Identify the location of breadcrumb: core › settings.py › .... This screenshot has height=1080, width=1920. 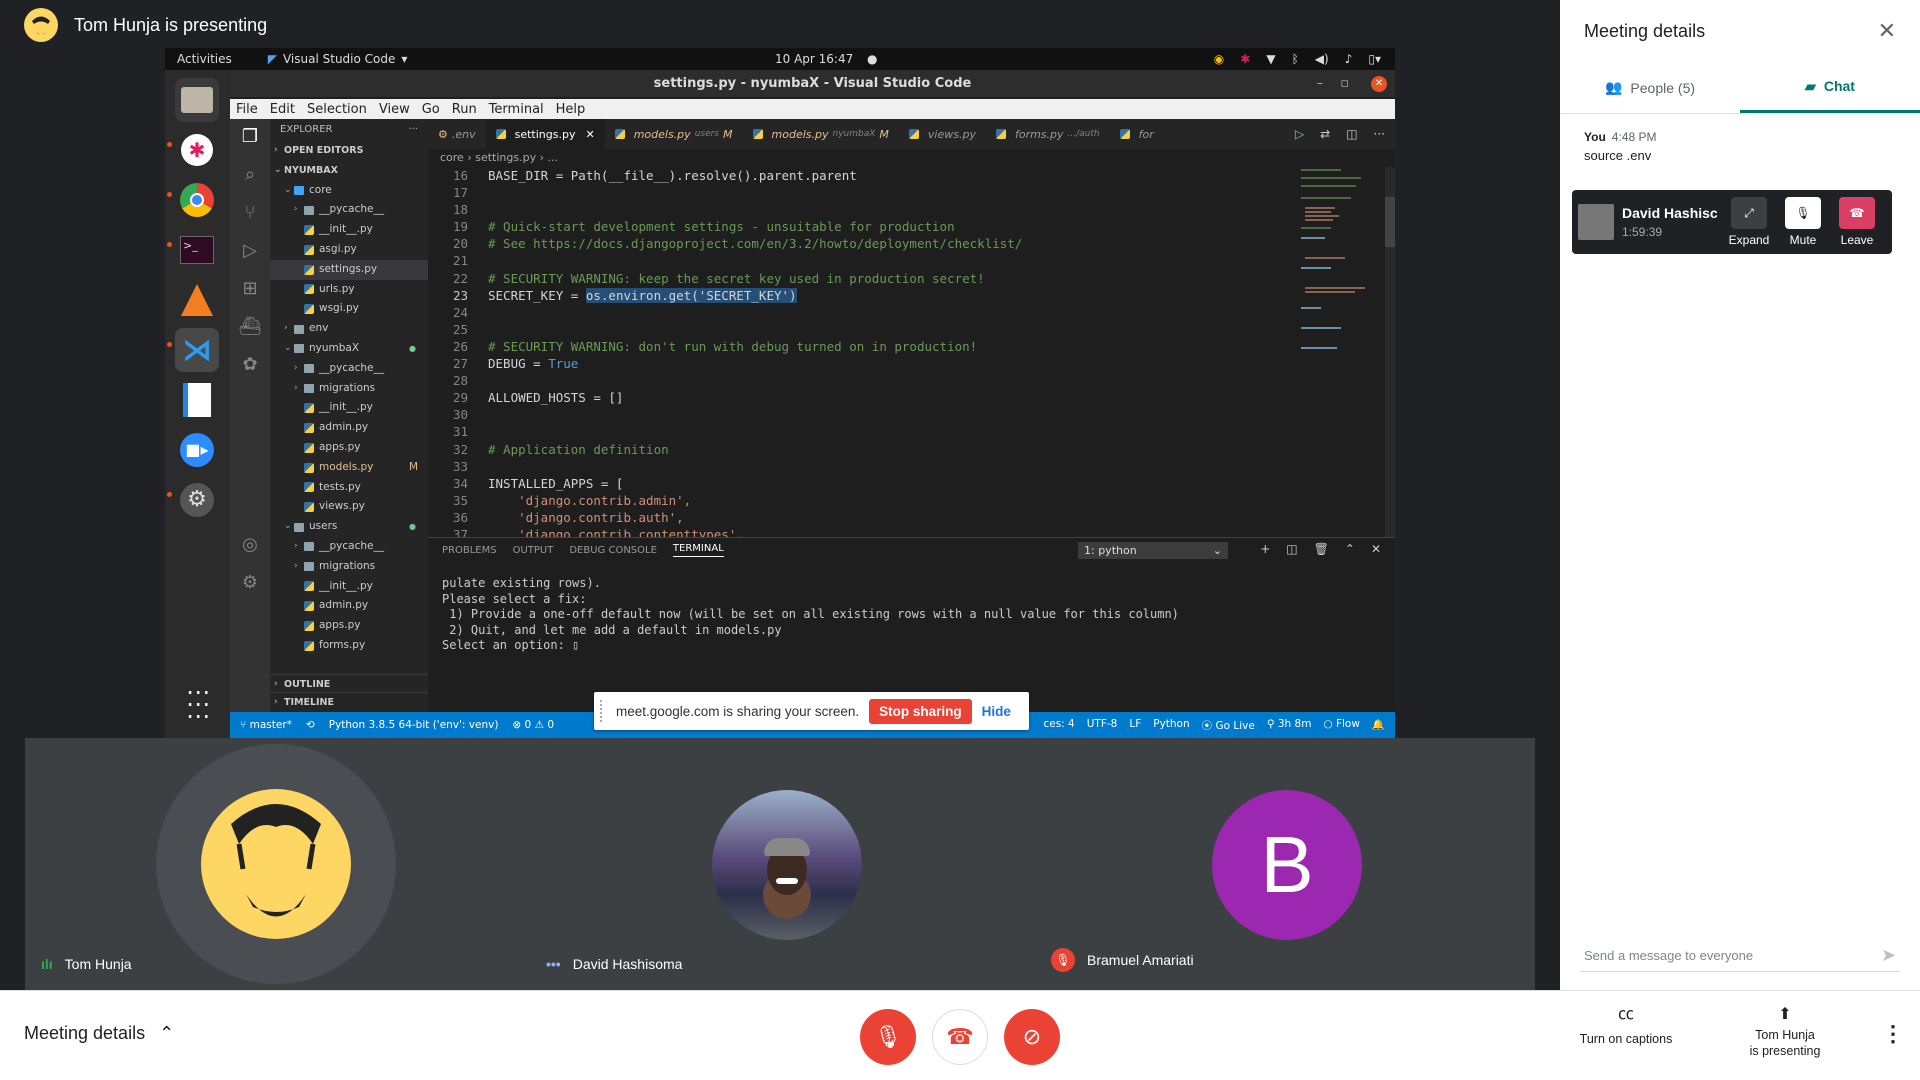
(911, 158).